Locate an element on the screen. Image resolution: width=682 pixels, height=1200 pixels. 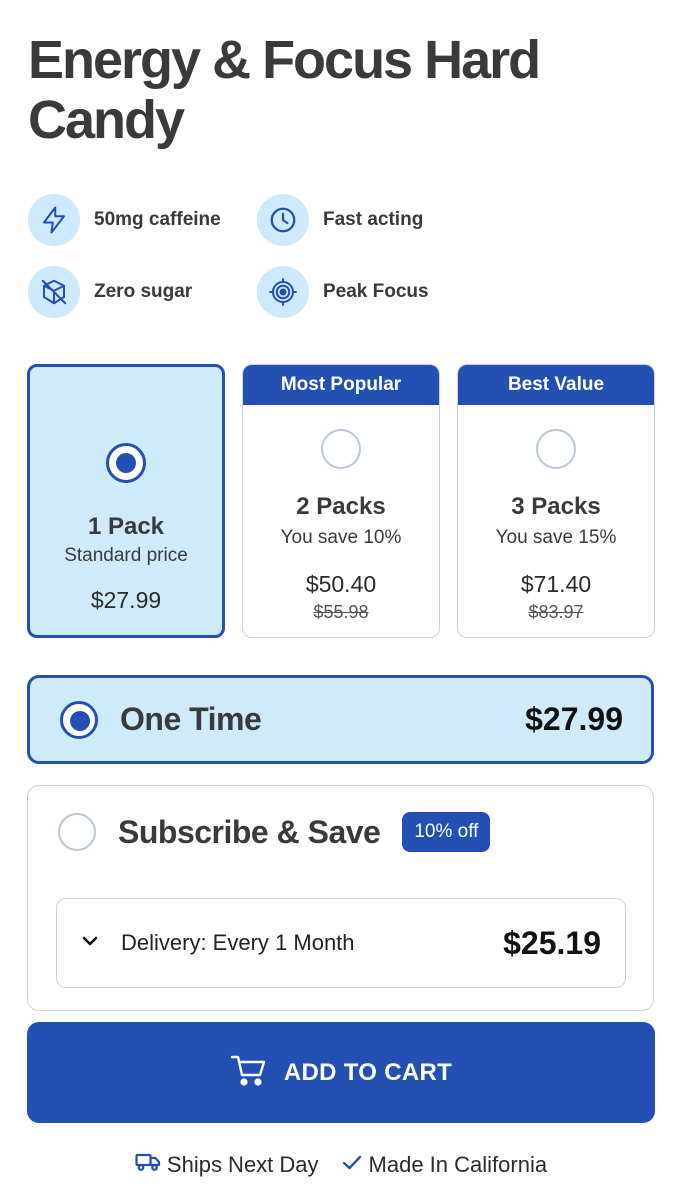
no-sugar-cube-icon is located at coordinates (54, 292).